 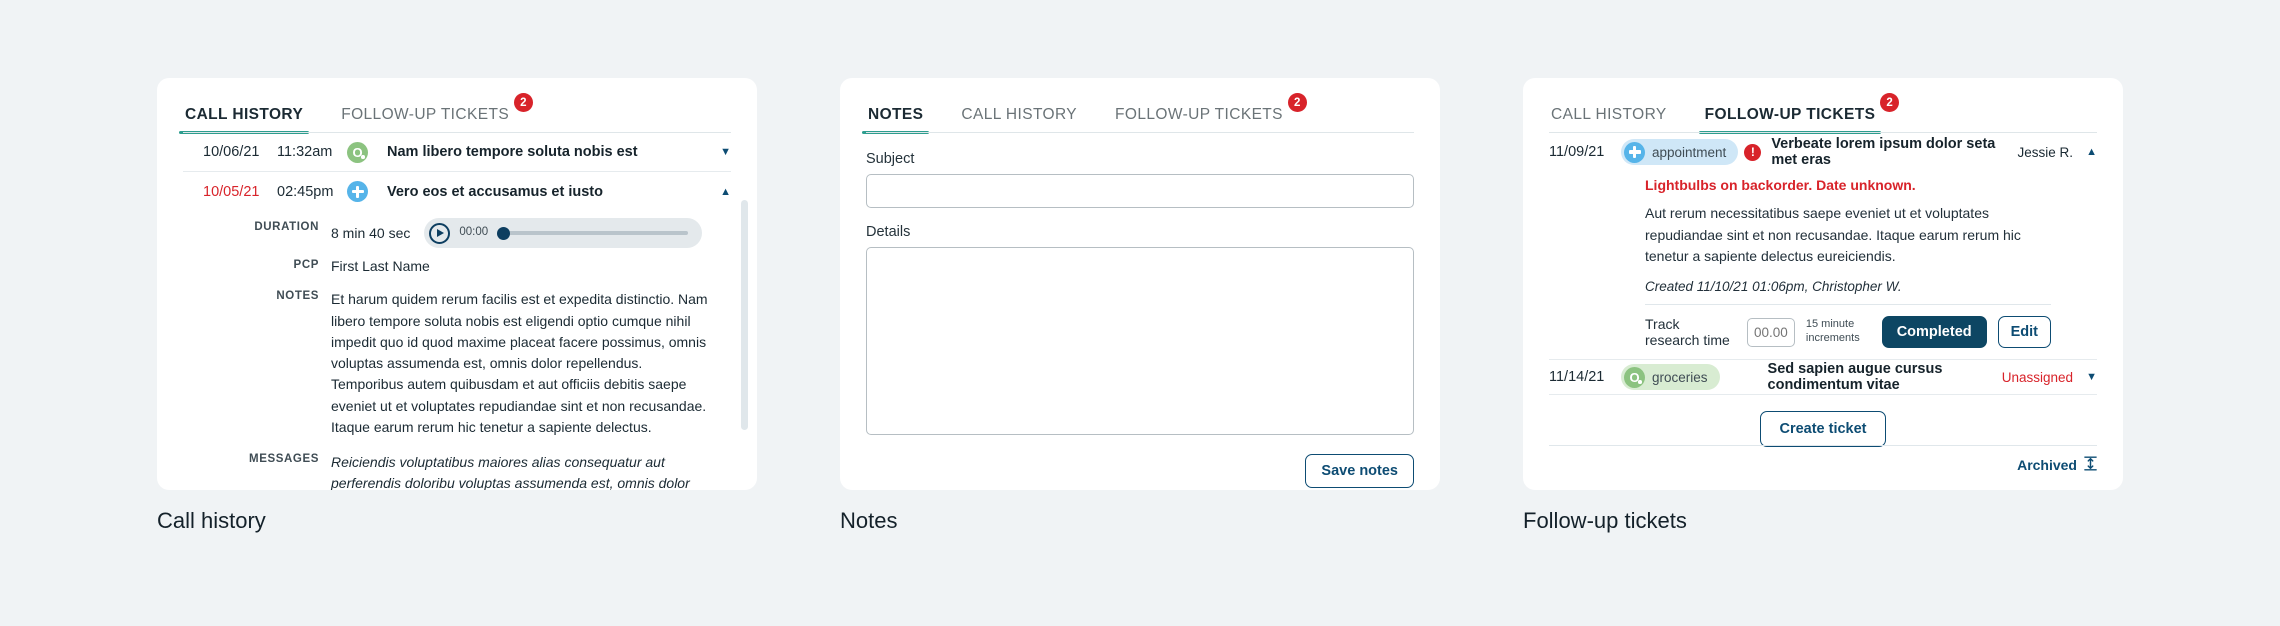 I want to click on call-history-tabs: CALL HISTORY FOLLOW-UP TICKETS 2, so click(x=454, y=113).